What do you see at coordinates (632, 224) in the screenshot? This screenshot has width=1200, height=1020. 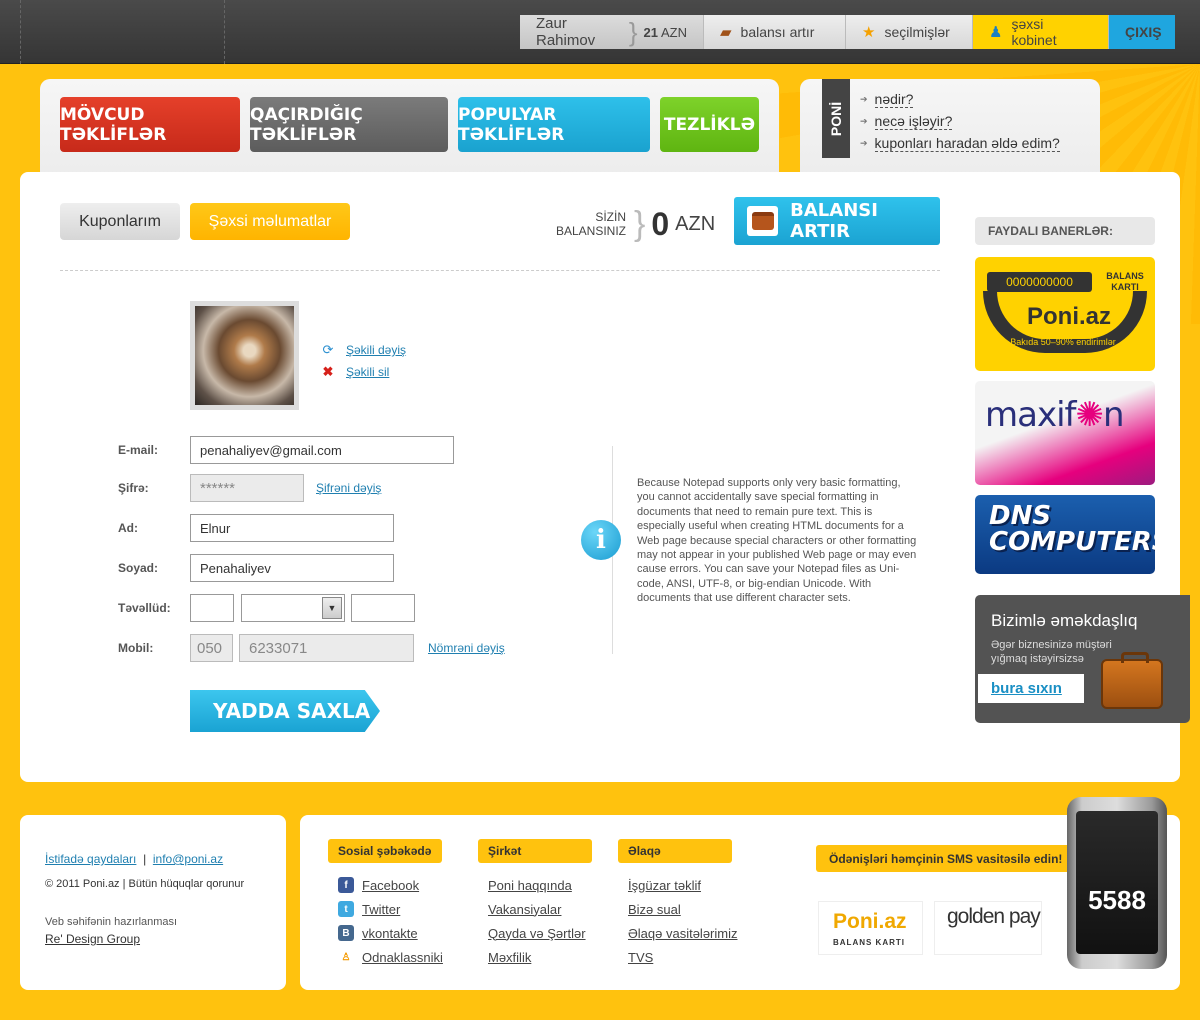 I see `balance-display: SİZİN BALANSINIZ } 0 AZN` at bounding box center [632, 224].